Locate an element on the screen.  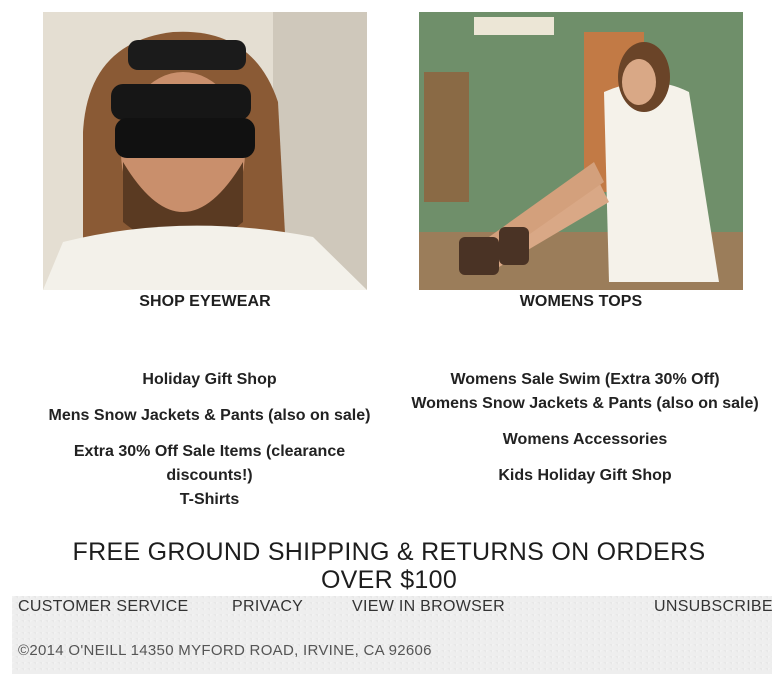
link-t-shirts: T-Shirts is located at coordinates (209, 500).